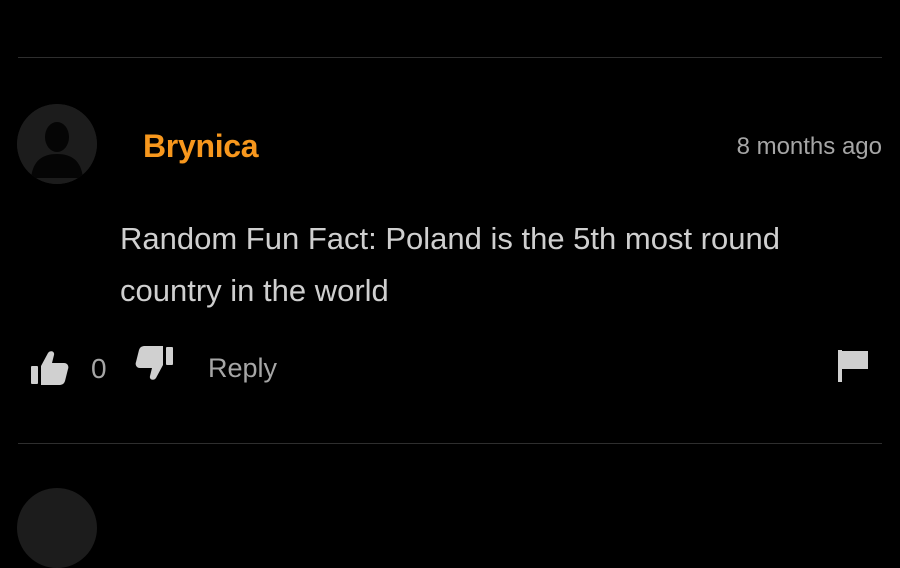 The width and height of the screenshot is (900, 568). What do you see at coordinates (450, 369) in the screenshot?
I see `comment-actions: 0 Reply` at bounding box center [450, 369].